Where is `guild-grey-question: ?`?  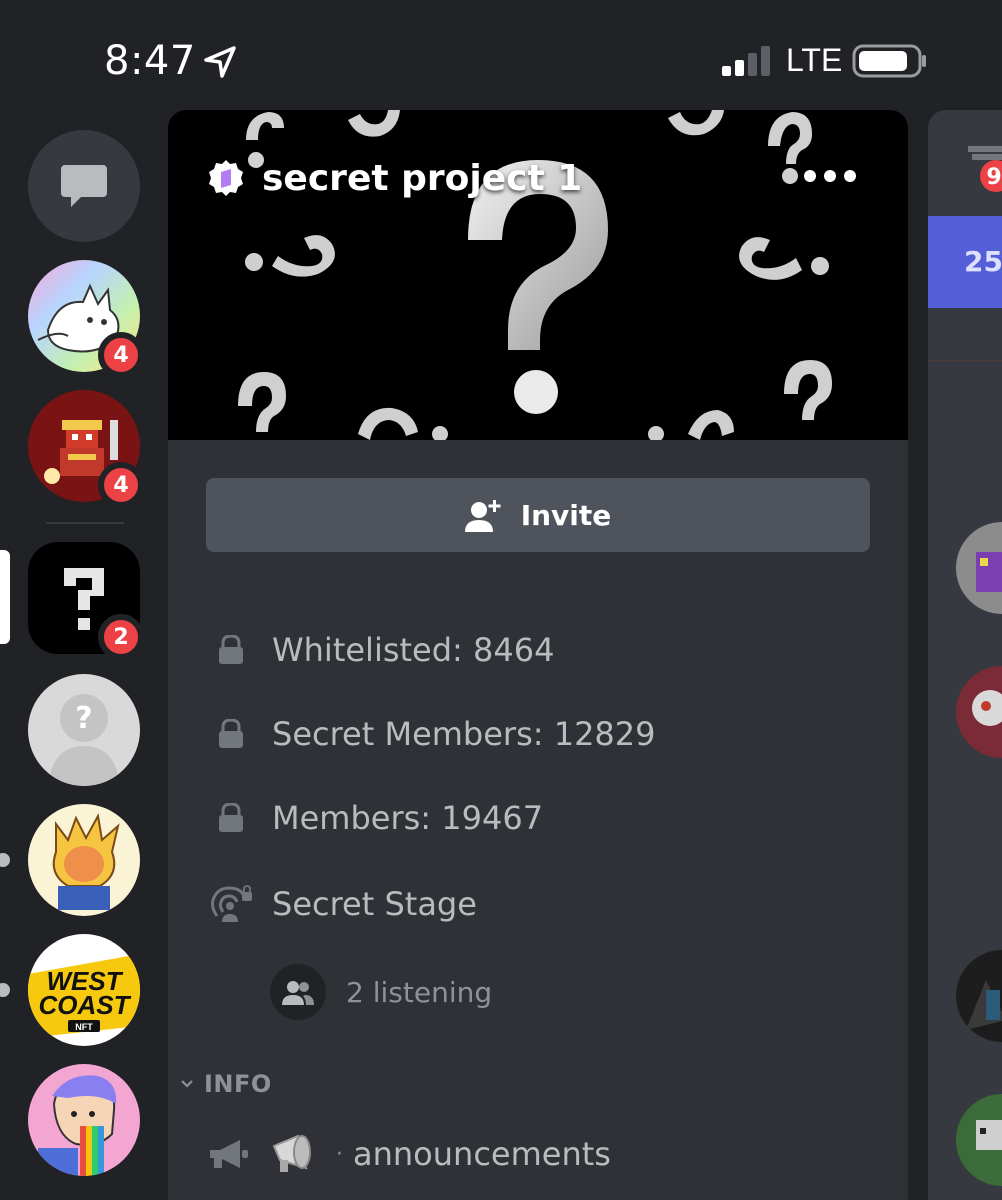
guild-grey-question: ? is located at coordinates (84, 730).